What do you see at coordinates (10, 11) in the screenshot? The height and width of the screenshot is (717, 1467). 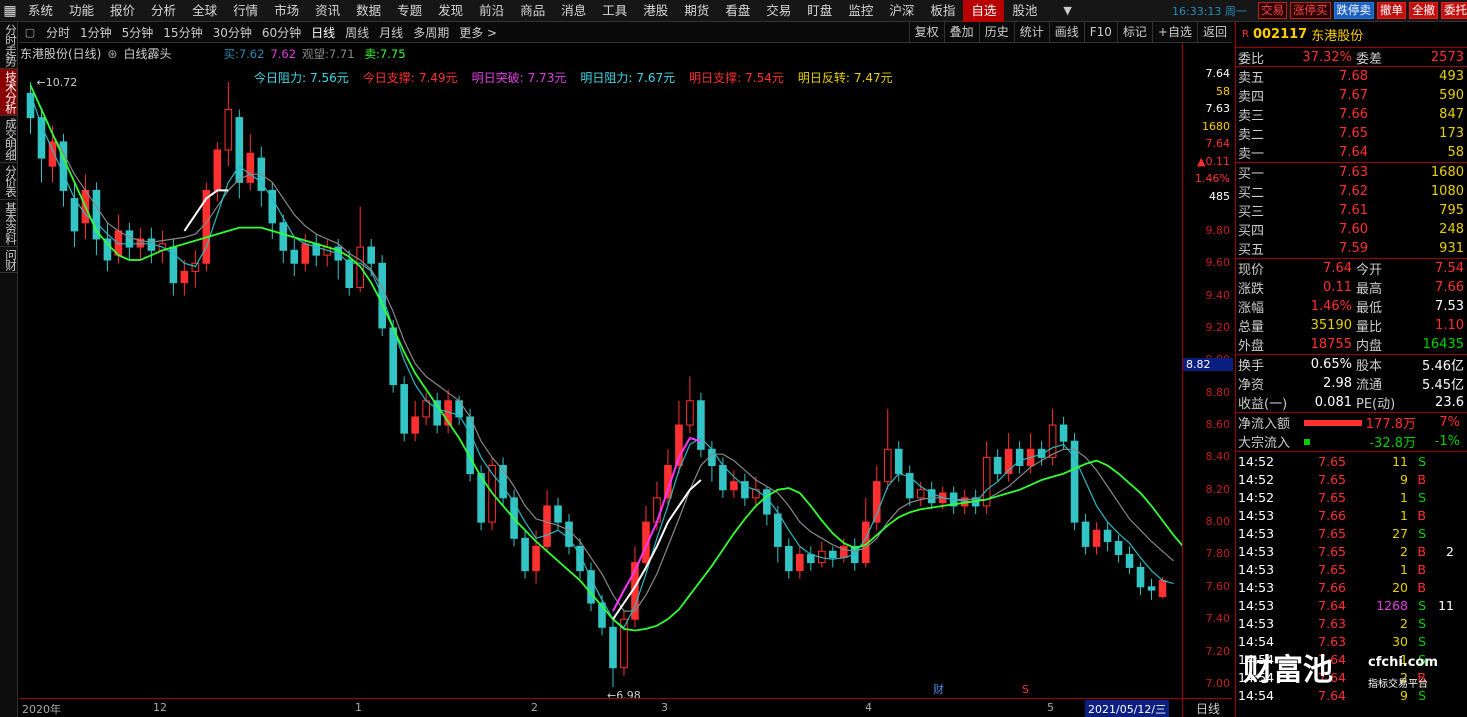 I see `app-logo-icon: ▦` at bounding box center [10, 11].